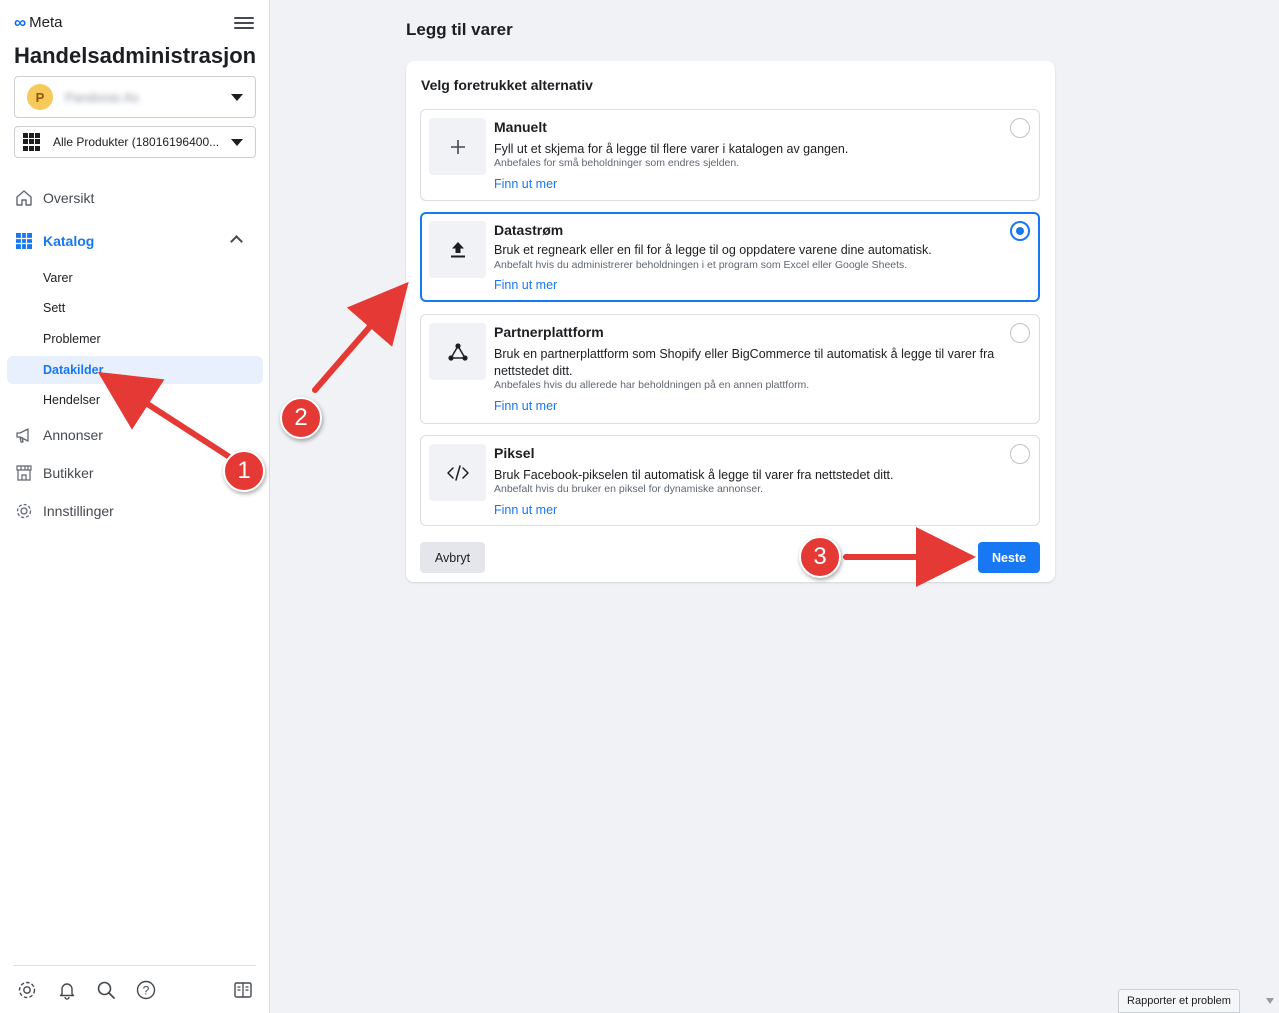  Describe the element at coordinates (459, 29) in the screenshot. I see `page-title: Legg til varer` at that location.